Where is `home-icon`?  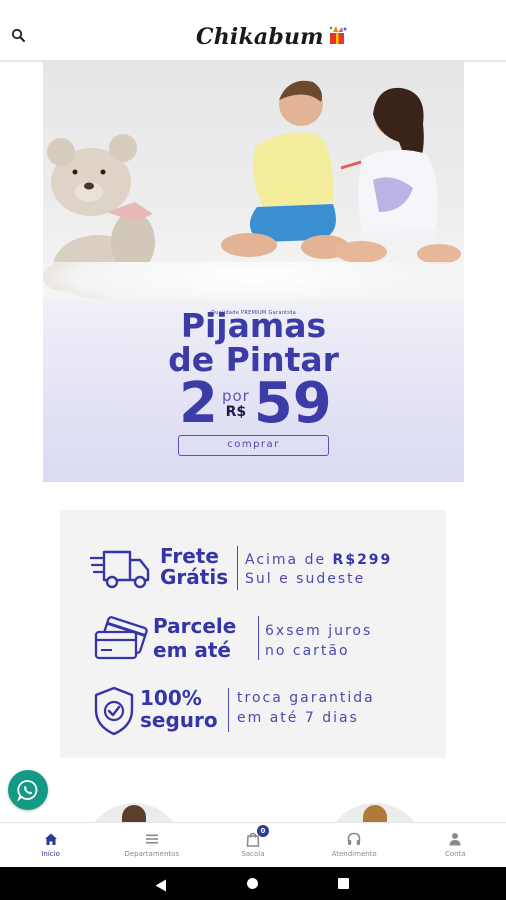 home-icon is located at coordinates (51, 839).